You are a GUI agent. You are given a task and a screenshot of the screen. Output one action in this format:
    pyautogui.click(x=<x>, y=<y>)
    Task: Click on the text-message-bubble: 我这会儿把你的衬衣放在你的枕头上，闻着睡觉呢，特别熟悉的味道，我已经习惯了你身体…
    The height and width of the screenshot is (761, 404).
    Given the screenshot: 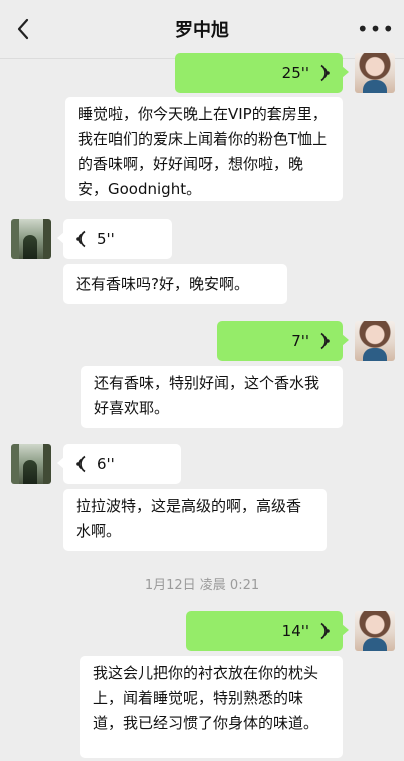 What is the action you would take?
    pyautogui.click(x=211, y=707)
    